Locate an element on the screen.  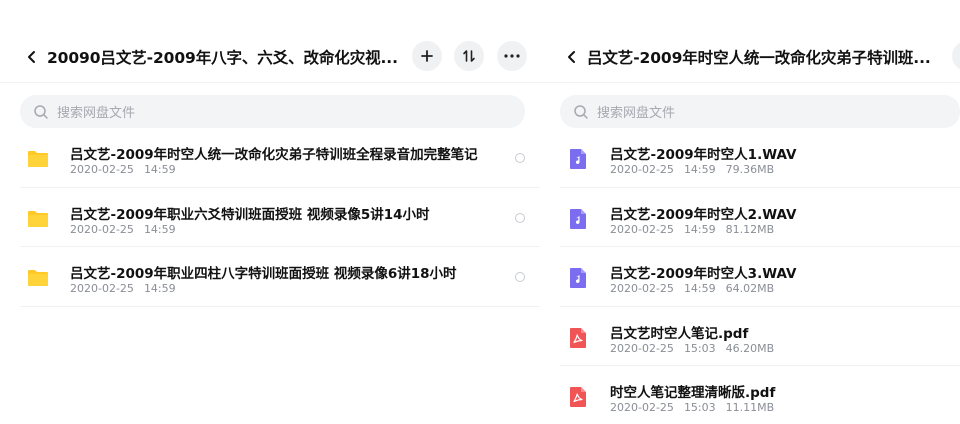
item-name: 吕文艺-2009年职业四柱八字特训班面授班 视频录像6讲18小时 is located at coordinates (263, 274).